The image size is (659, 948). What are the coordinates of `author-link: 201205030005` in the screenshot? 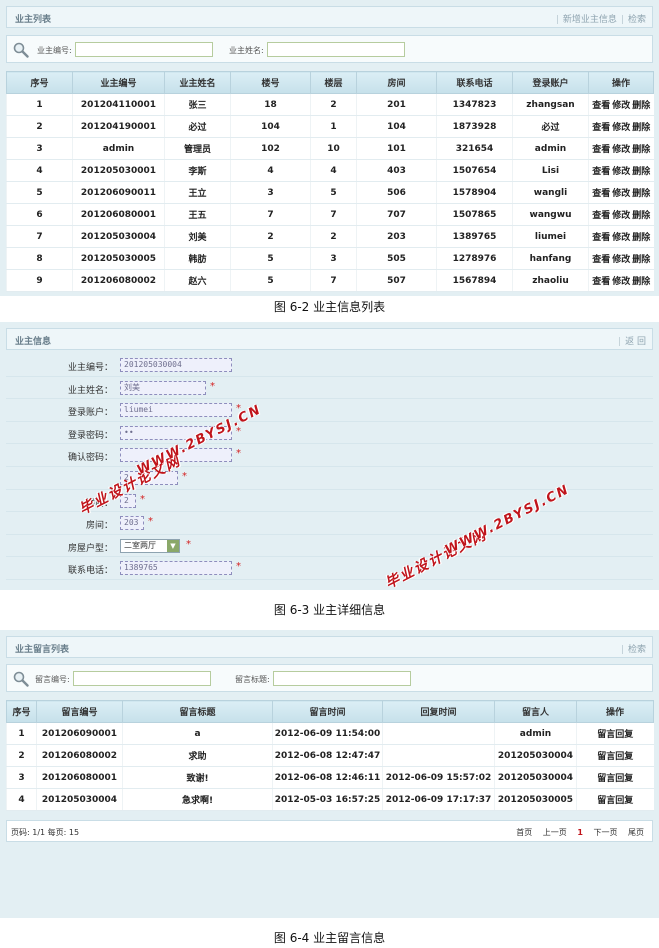 It's located at (535, 799).